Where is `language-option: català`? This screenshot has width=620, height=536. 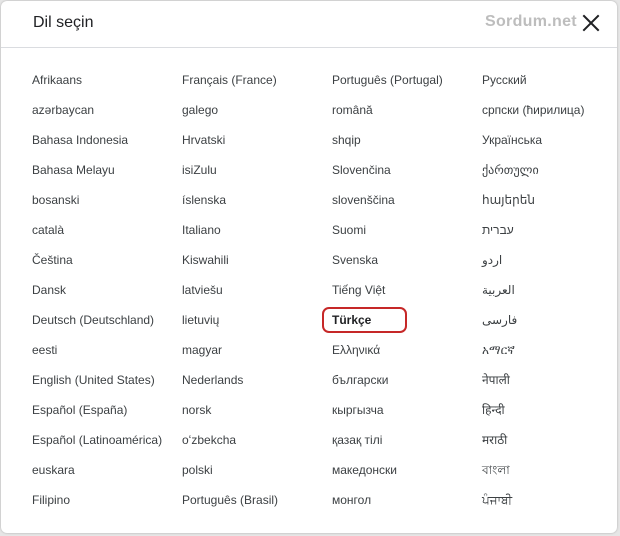 language-option: català is located at coordinates (107, 230).